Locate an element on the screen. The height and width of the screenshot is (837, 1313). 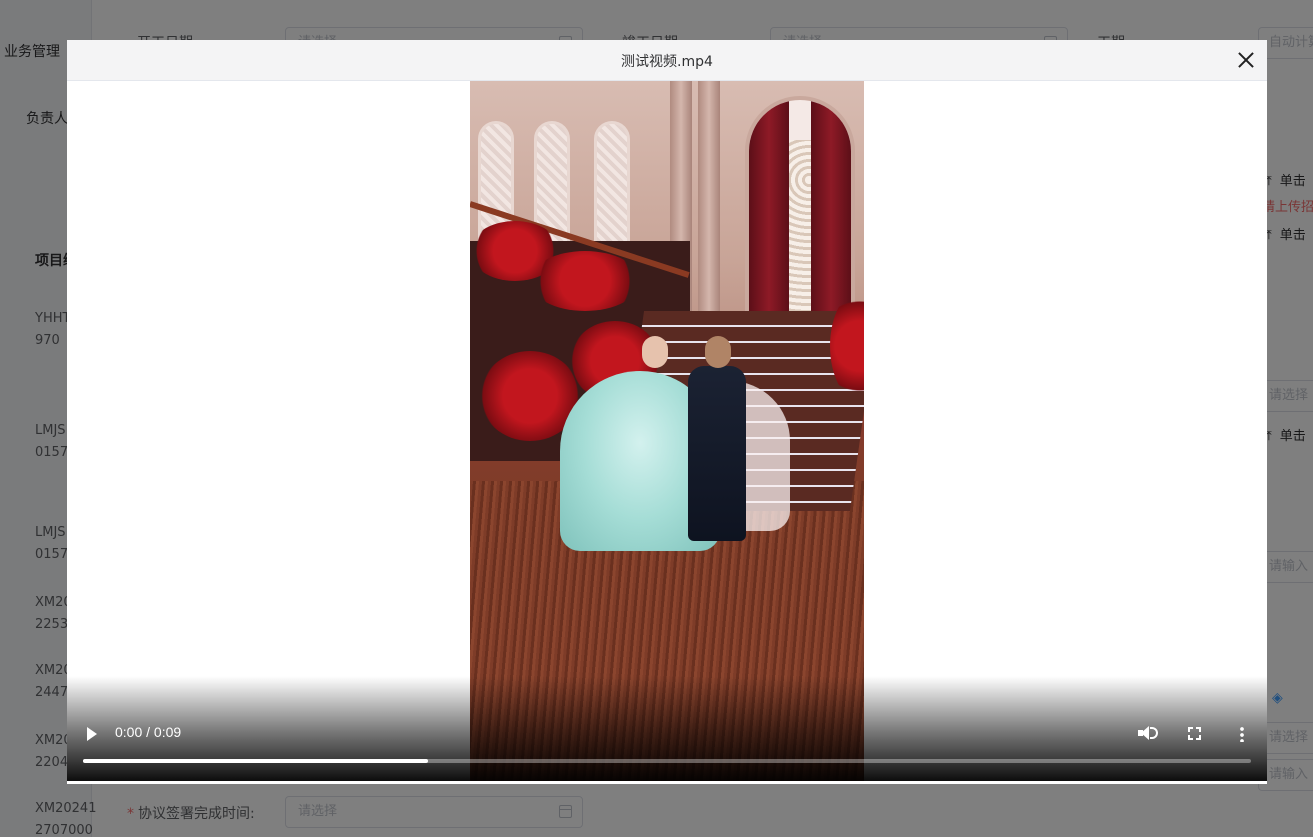
dialog-title: 测试视频.mp4 is located at coordinates (667, 62).